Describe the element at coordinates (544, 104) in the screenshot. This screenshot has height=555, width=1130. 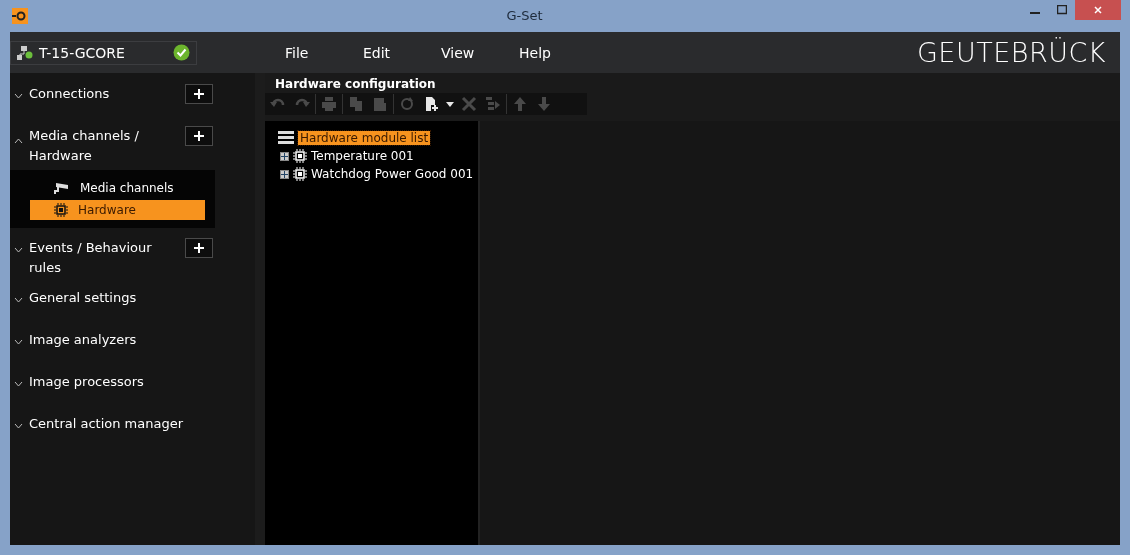
I see `down-icon` at that location.